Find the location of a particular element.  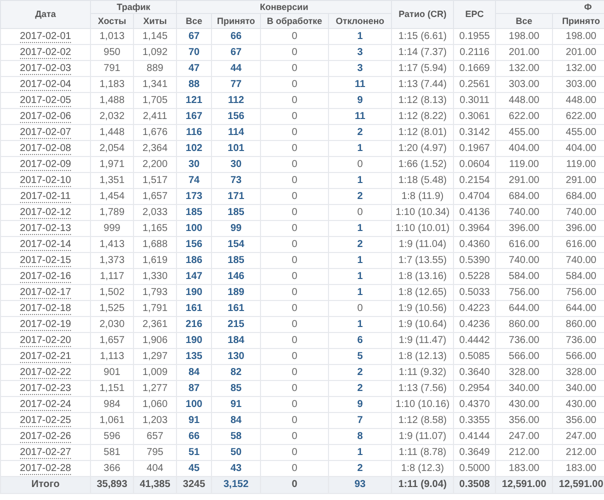

table-cell: 1,113 is located at coordinates (112, 356).